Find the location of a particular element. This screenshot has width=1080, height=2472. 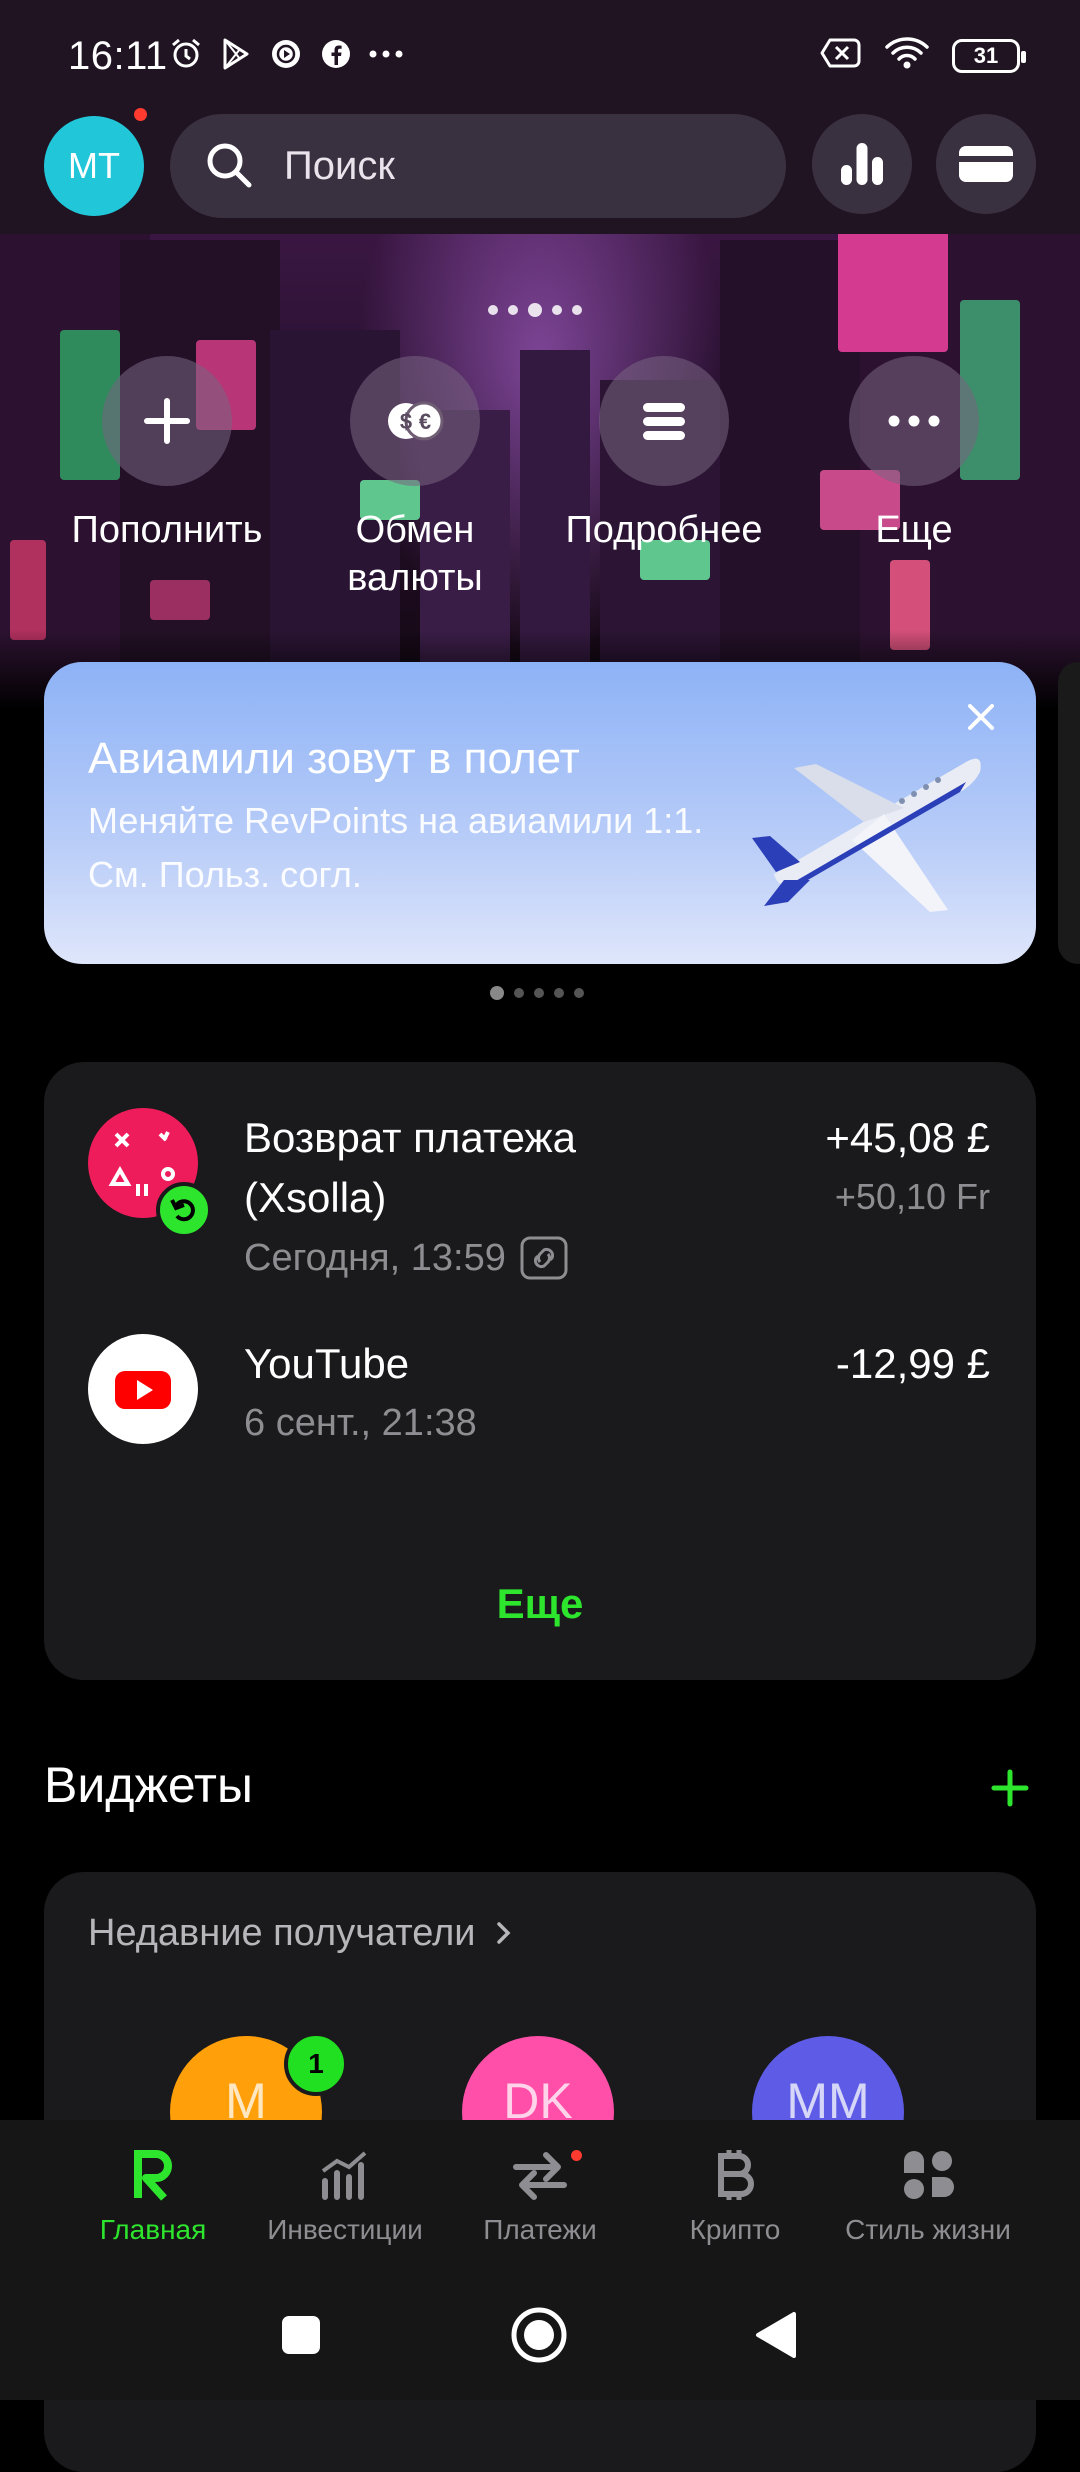

recent-recipients-header: Недавние получатели is located at coordinates (301, 1933).